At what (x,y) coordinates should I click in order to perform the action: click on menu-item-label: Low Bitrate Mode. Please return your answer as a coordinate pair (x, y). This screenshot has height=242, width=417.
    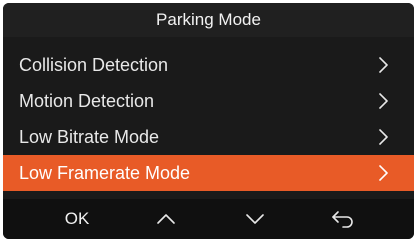
    Looking at the image, I should click on (89, 137).